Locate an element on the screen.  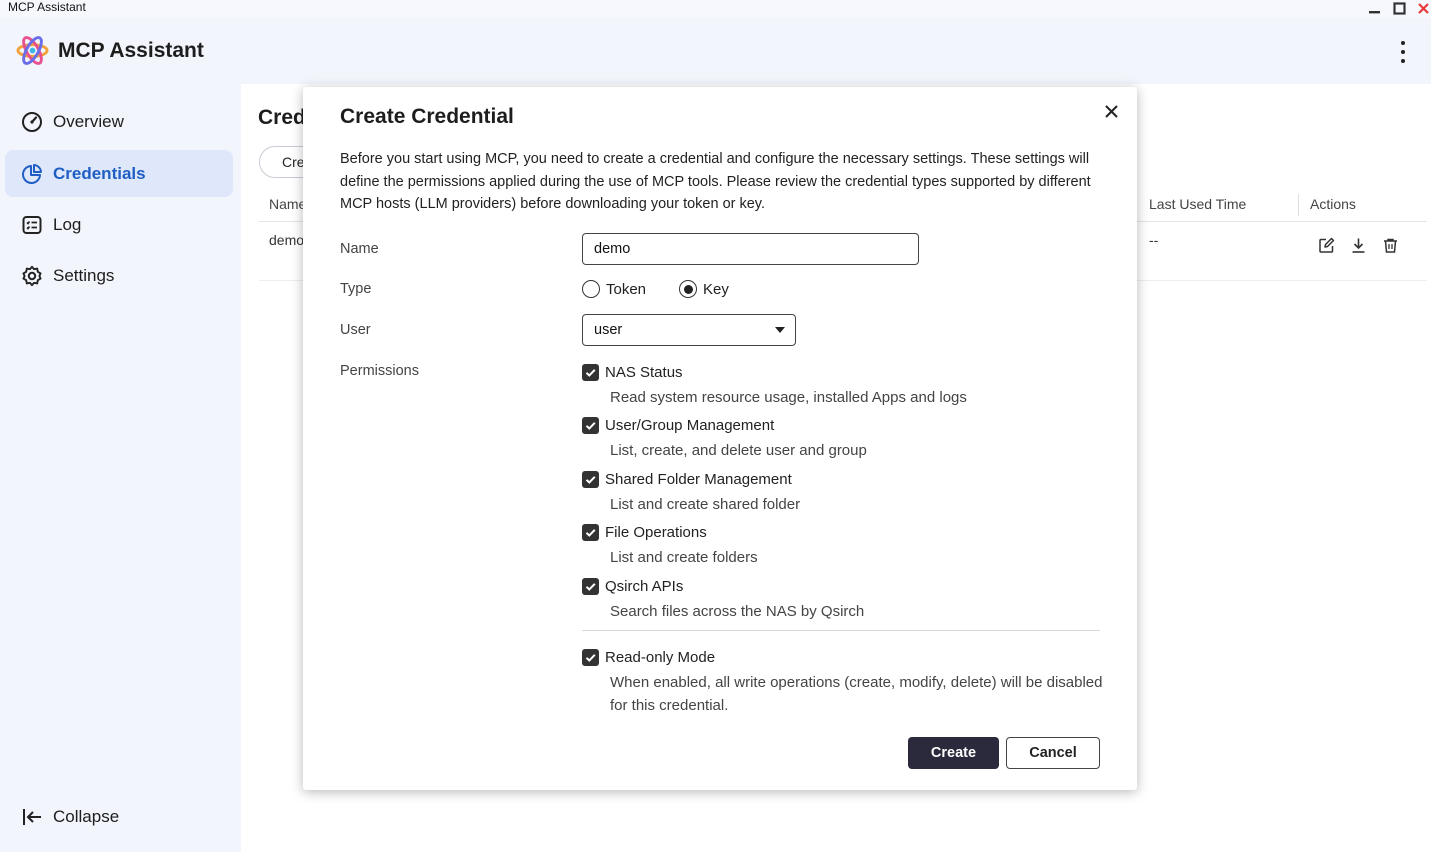
cancel-button: Cancel is located at coordinates (1053, 753).